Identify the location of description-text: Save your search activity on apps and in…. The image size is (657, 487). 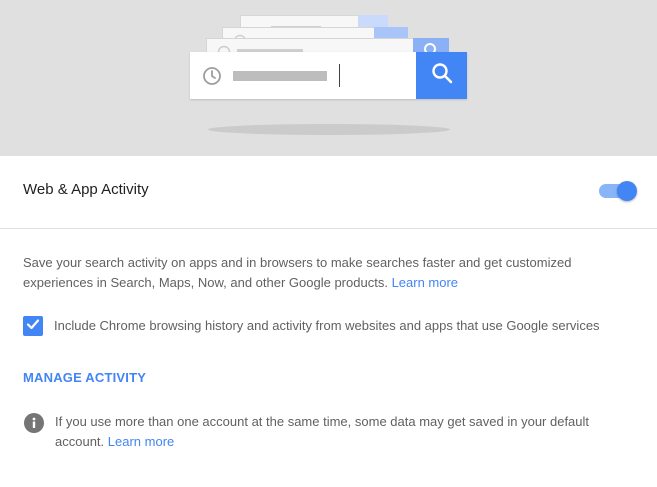
(297, 272).